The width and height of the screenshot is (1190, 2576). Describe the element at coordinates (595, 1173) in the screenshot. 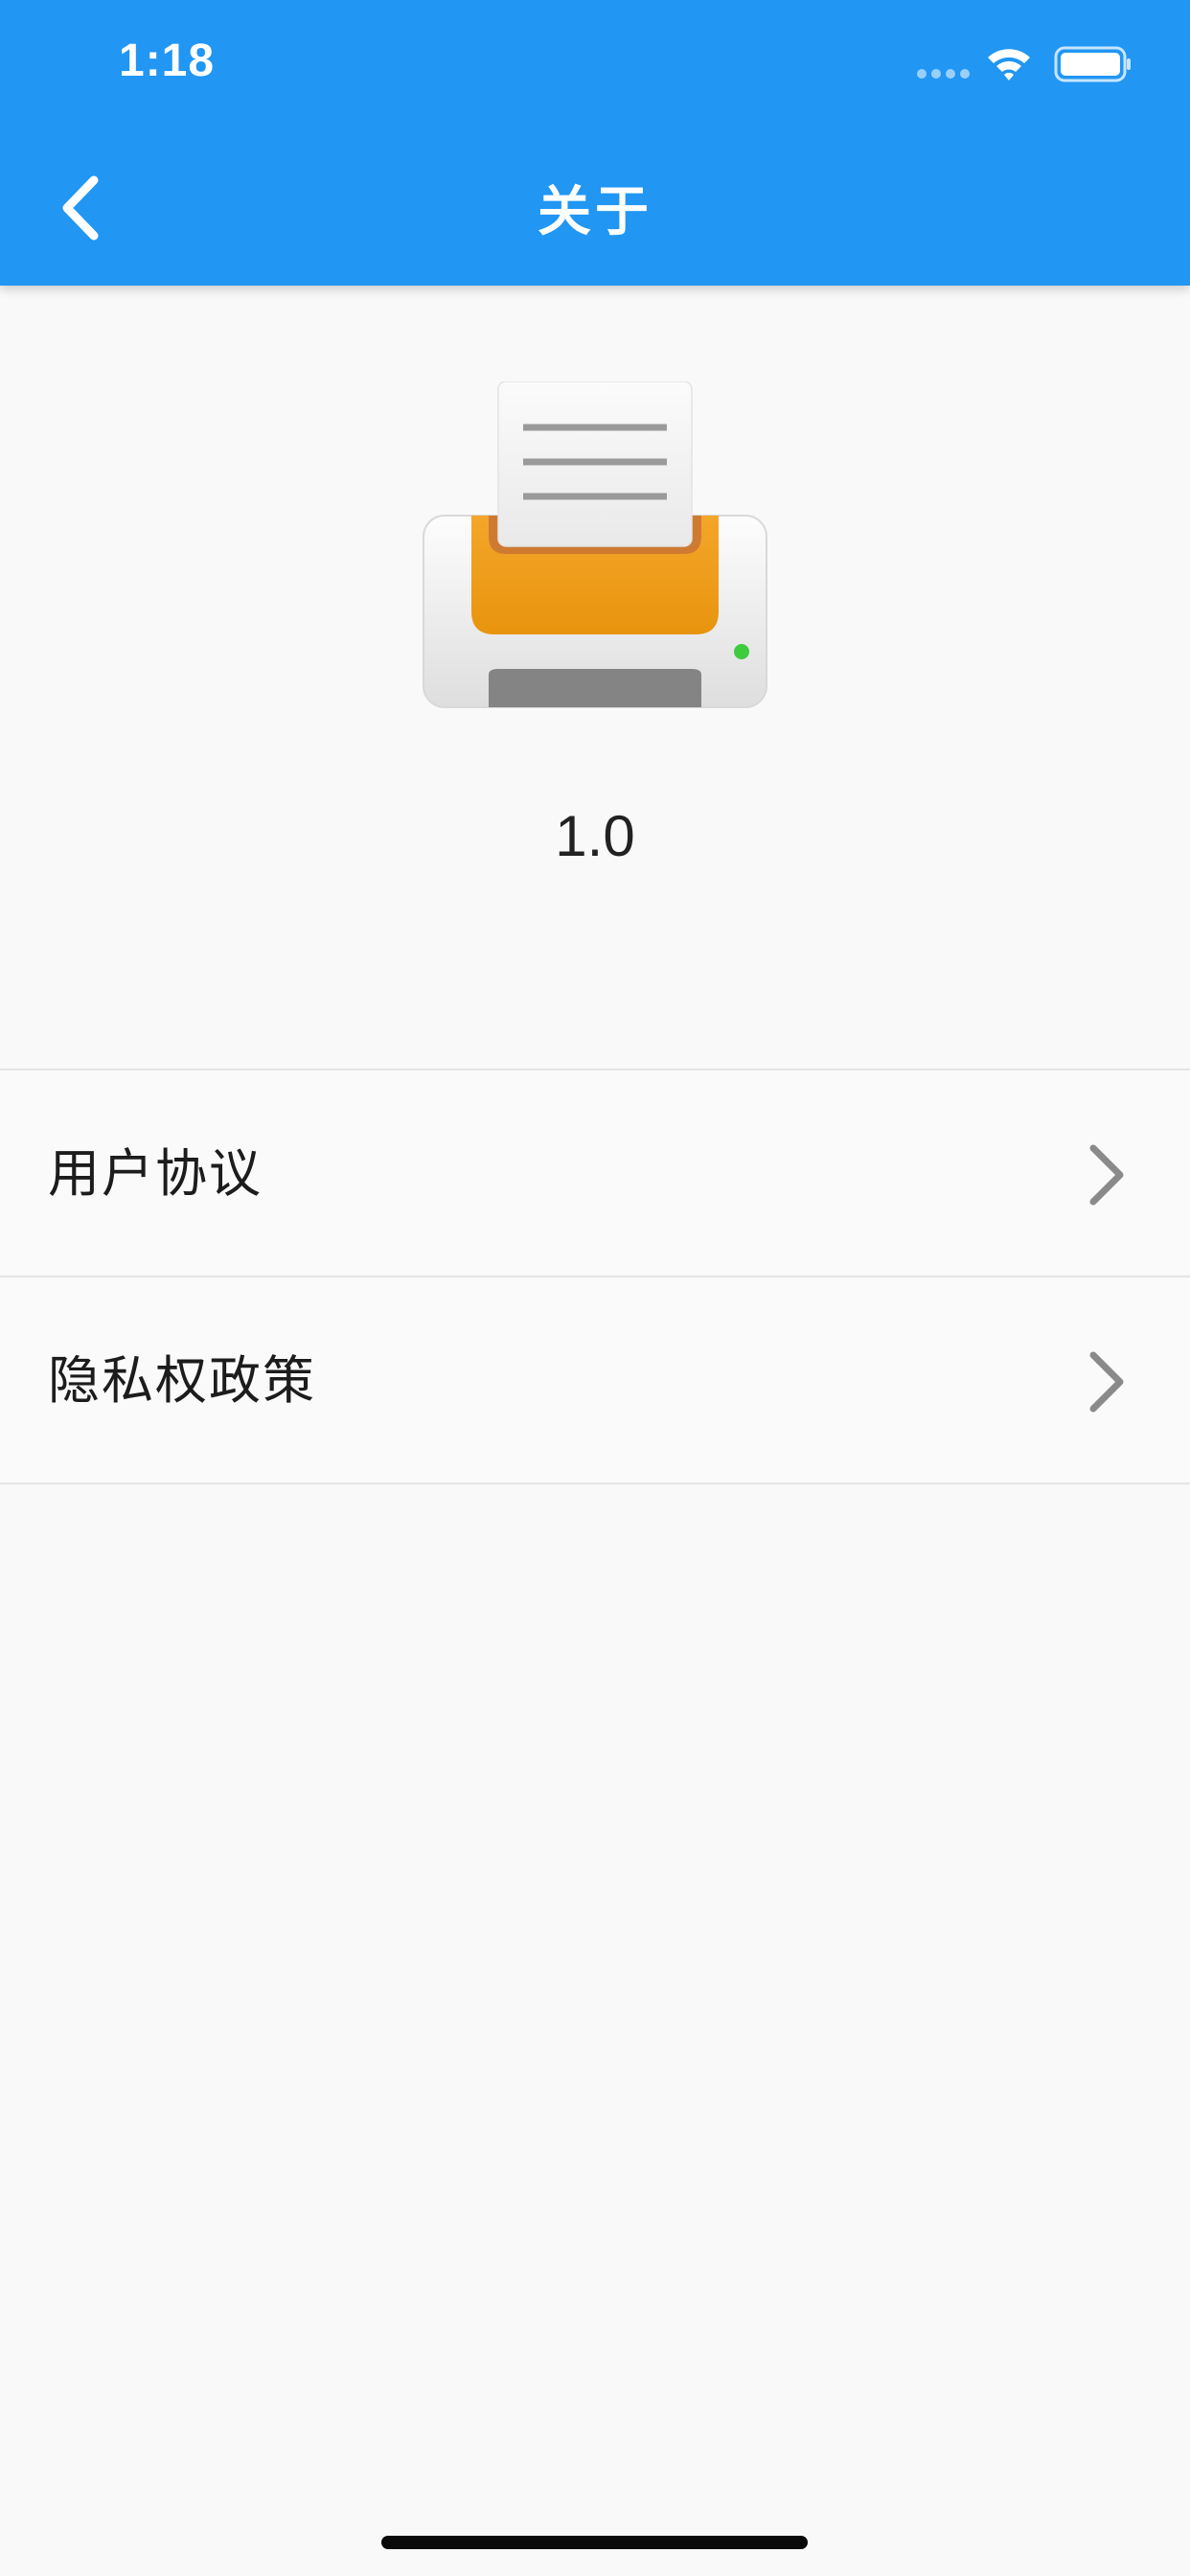

I see `user-agreement-item: 用户协议` at that location.